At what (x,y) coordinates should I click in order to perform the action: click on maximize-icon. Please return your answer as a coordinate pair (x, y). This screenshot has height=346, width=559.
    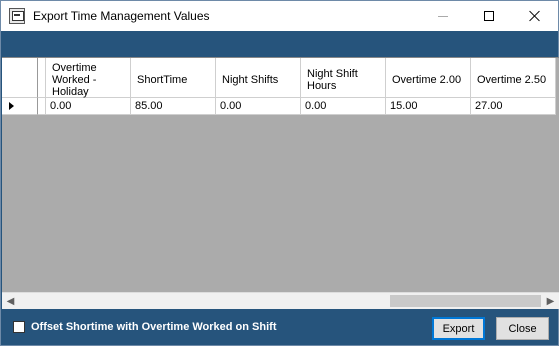
    Looking at the image, I should click on (489, 16).